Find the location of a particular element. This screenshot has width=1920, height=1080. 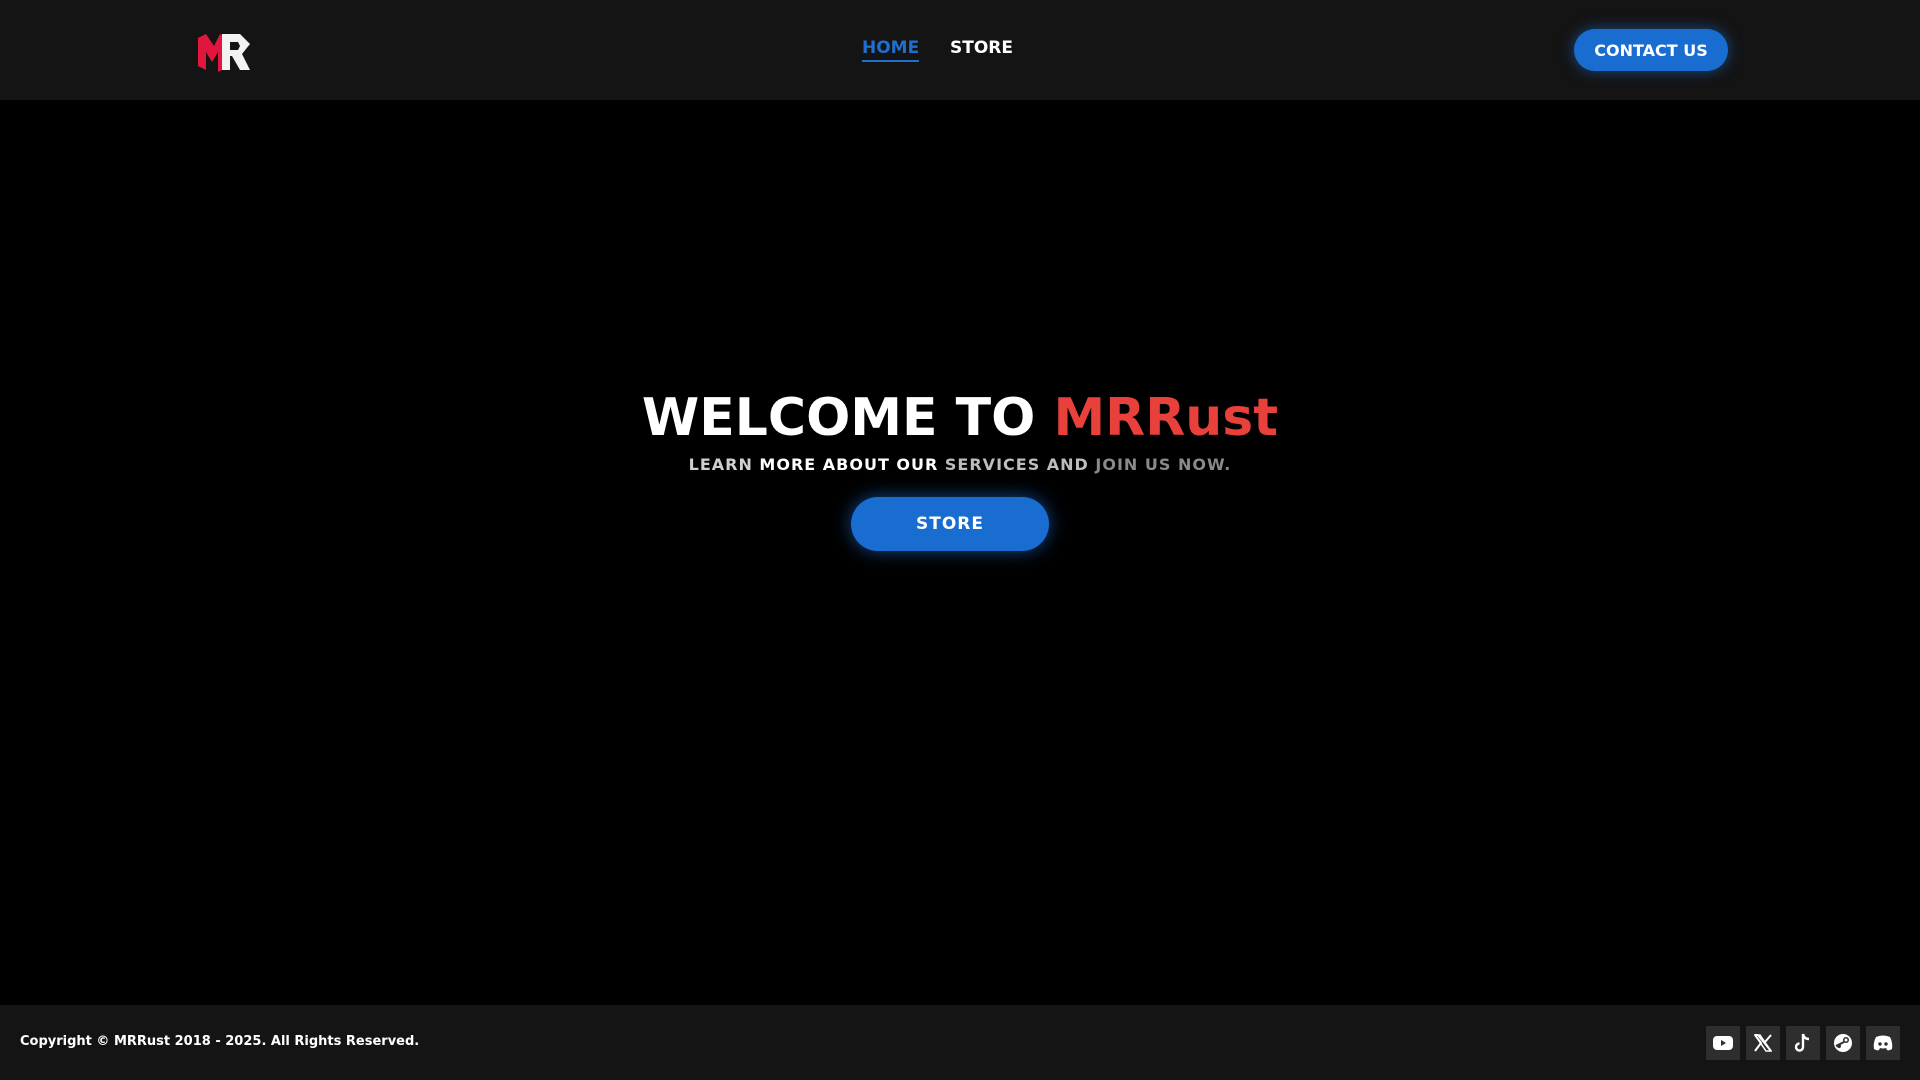

discord-icon is located at coordinates (1883, 1043).